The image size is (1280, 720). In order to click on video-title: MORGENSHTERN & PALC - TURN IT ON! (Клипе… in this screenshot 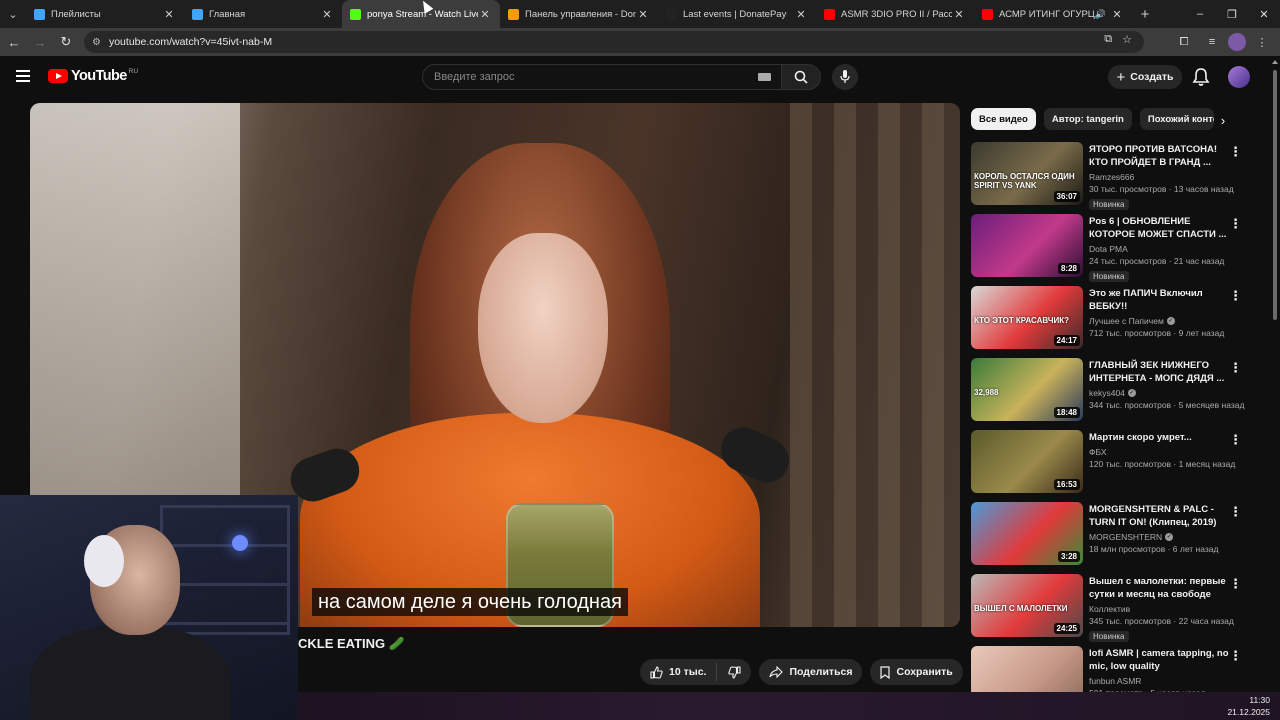, I will do `click(1159, 516)`.